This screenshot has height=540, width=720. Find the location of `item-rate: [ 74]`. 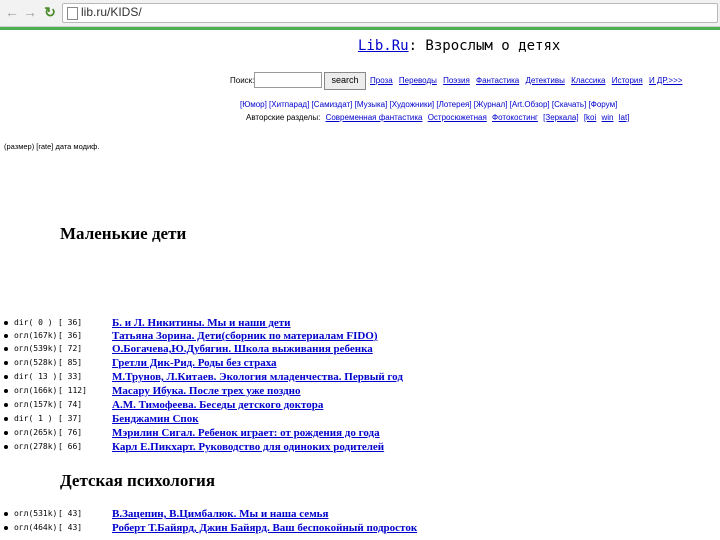

item-rate: [ 74] is located at coordinates (70, 404).